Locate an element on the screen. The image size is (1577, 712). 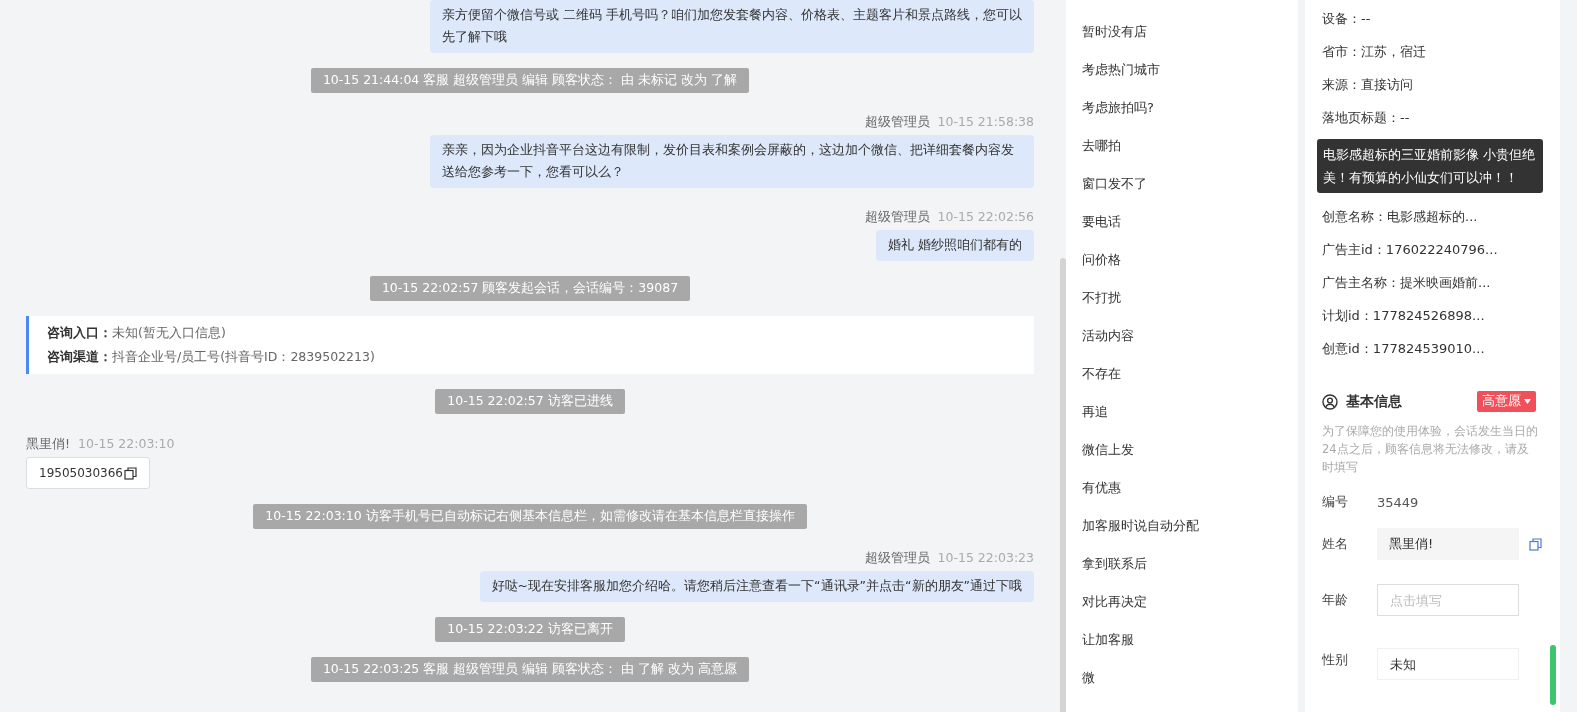
system-notice: 10-15 22:03:25 客服 超级管理员 编辑 顾客状态： 由 了解 改为 高意愿 is located at coordinates (530, 669).